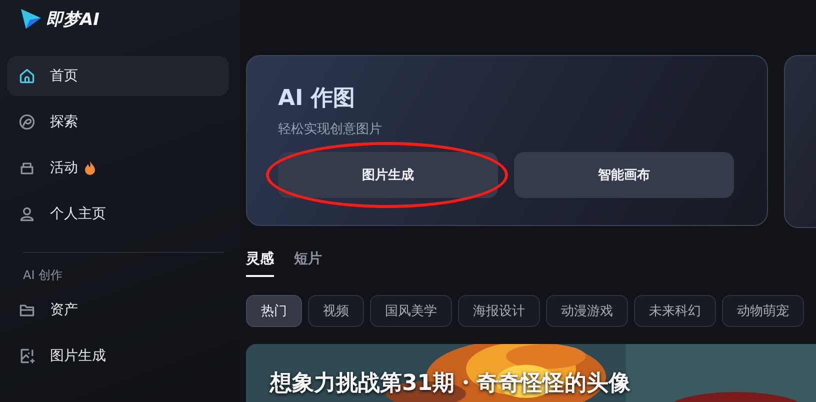 This screenshot has height=402, width=816. I want to click on category-chip: 海报设计, so click(499, 311).